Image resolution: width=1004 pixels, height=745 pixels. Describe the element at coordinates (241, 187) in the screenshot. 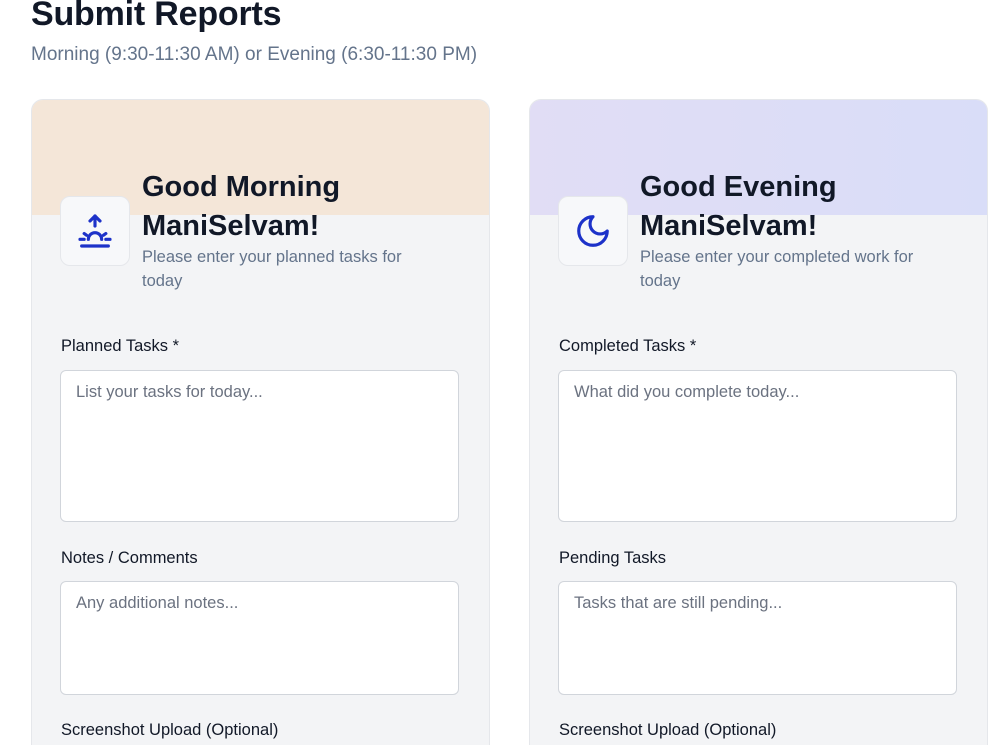

I see `morning-greeting-line1: Good Morning` at that location.